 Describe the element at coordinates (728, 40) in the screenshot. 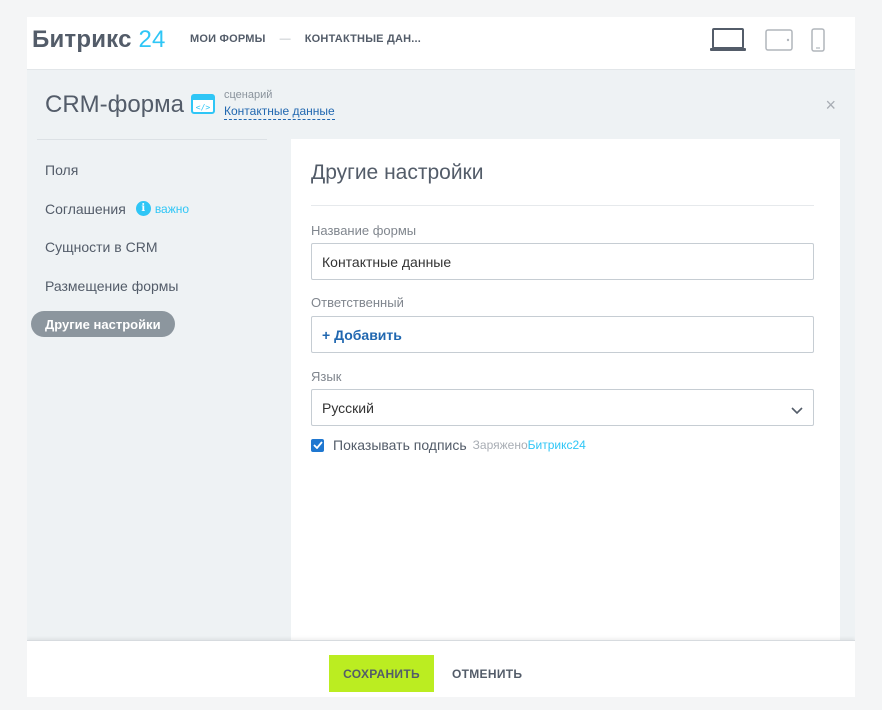

I see `laptop-icon` at that location.